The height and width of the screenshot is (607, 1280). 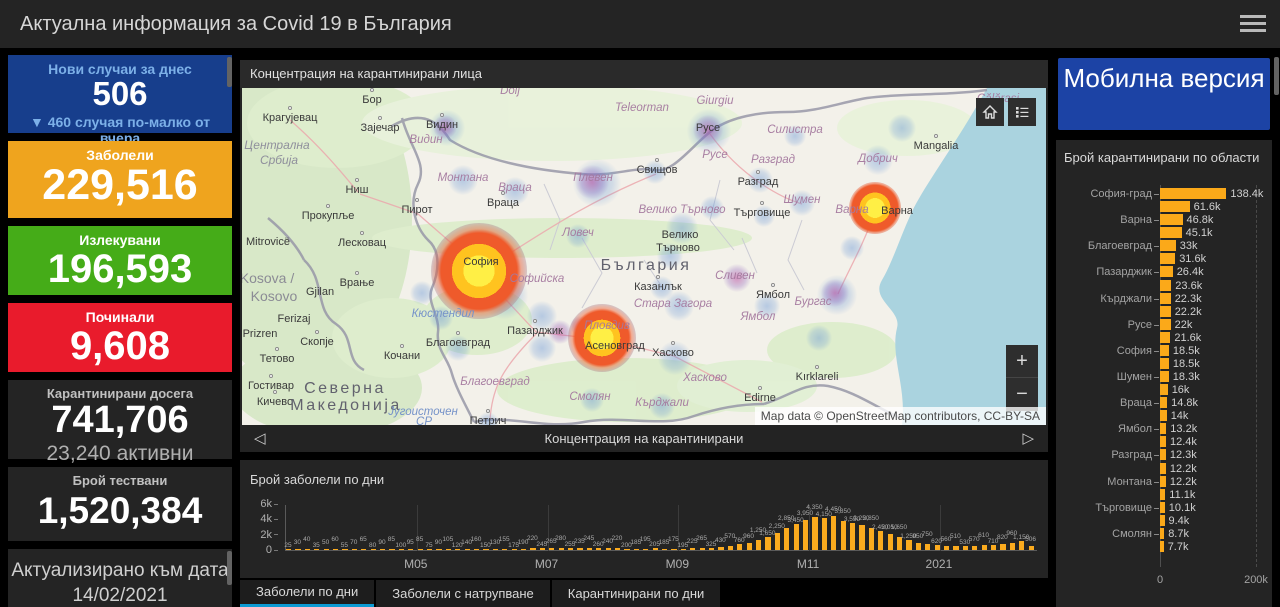 What do you see at coordinates (1121, 194) in the screenshot?
I see `region-category-label: София-град` at bounding box center [1121, 194].